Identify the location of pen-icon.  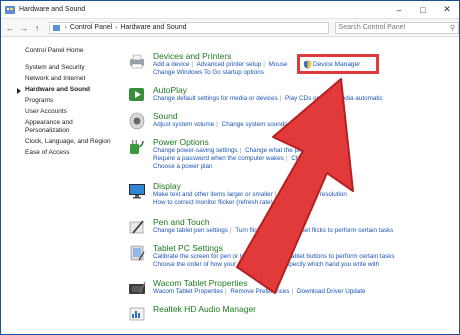
(136, 227).